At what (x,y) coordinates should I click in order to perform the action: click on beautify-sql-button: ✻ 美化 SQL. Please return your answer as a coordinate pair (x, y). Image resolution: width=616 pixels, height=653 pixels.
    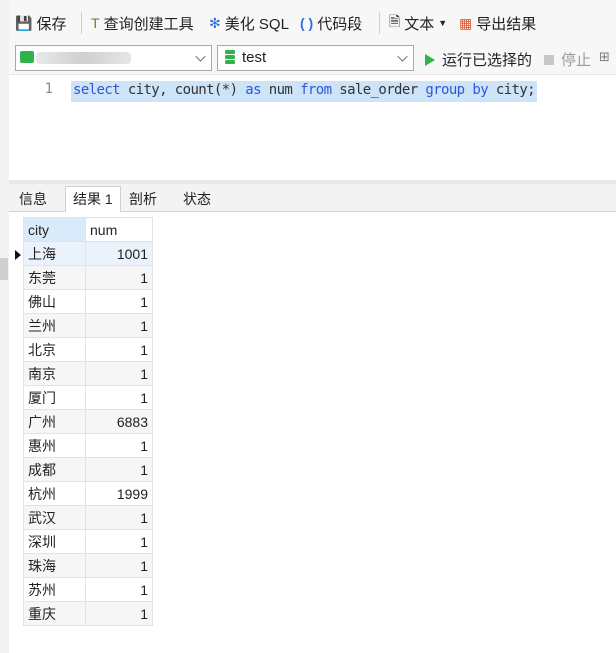
    Looking at the image, I should click on (249, 23).